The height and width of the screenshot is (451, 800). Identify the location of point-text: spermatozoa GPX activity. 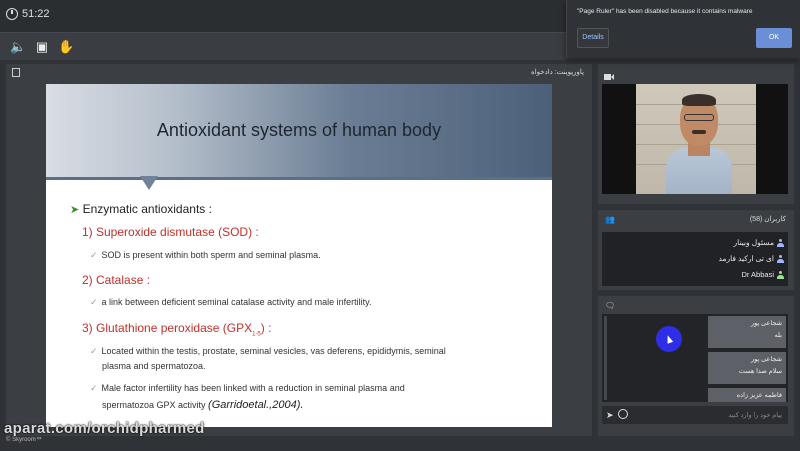
(155, 405).